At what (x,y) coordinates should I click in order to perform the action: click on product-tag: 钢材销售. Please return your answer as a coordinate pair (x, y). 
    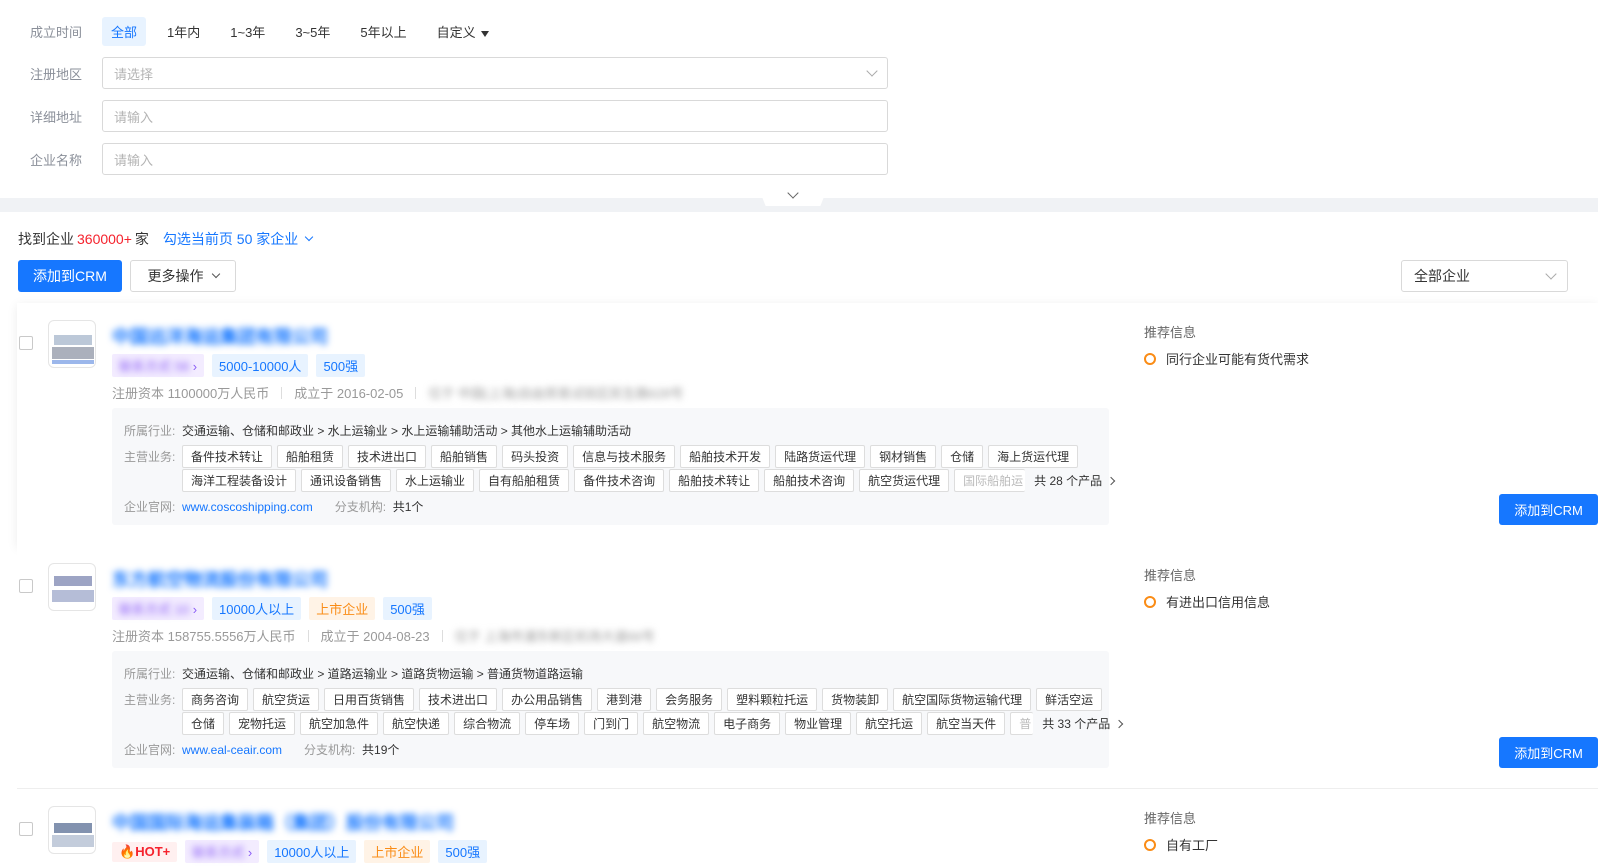
    Looking at the image, I should click on (903, 456).